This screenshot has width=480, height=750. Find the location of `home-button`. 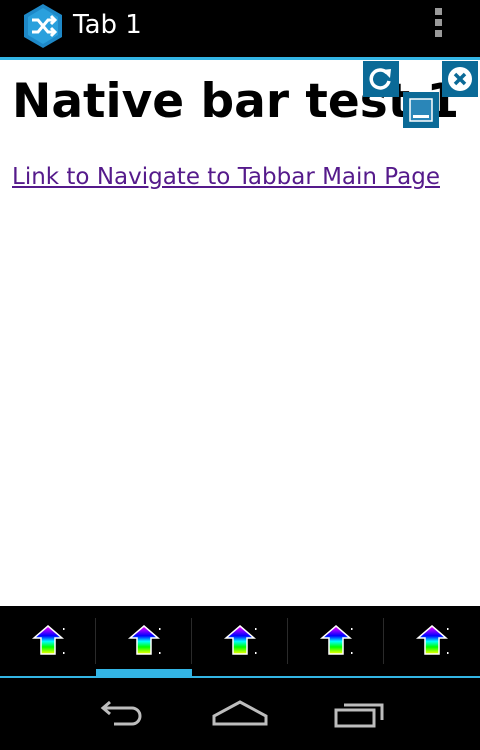

home-button is located at coordinates (240, 714).